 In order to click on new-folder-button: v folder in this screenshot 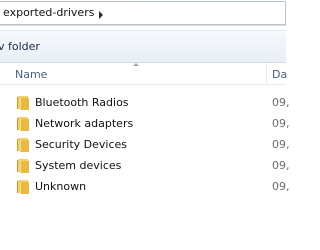, I will do `click(20, 47)`.